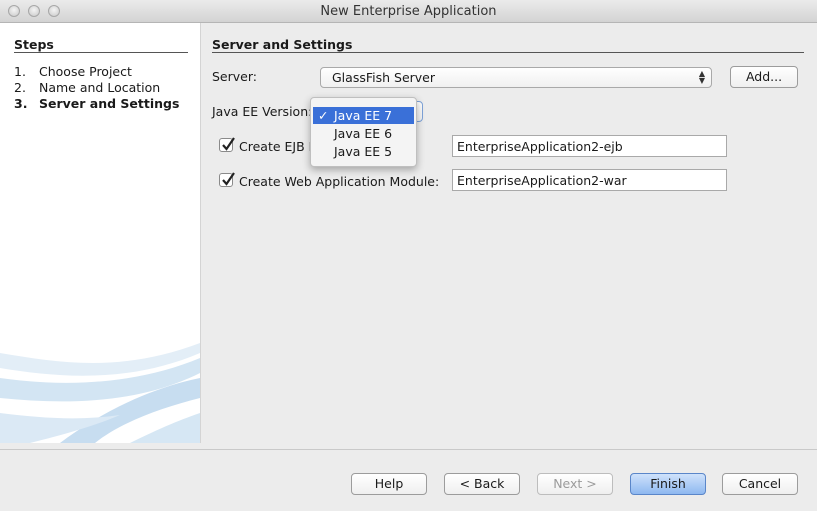 The height and width of the screenshot is (511, 817). I want to click on create-web-module-checkbox, so click(227, 179).